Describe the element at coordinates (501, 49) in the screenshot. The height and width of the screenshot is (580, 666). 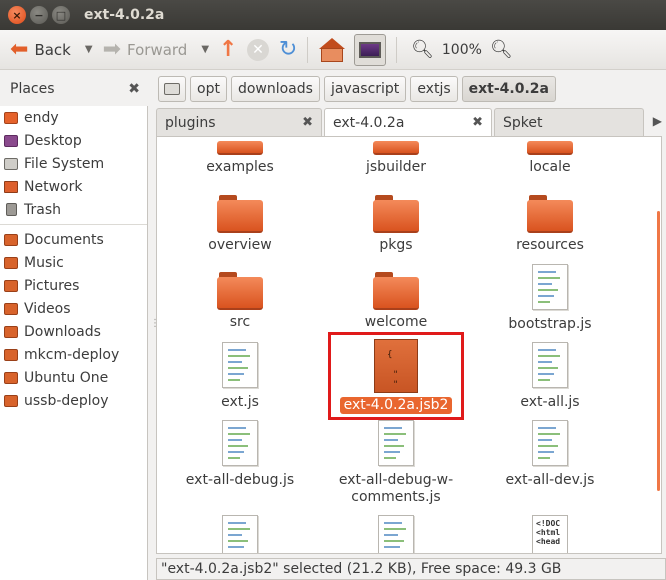
I see `zoom-in-icon: 🔍︎` at that location.